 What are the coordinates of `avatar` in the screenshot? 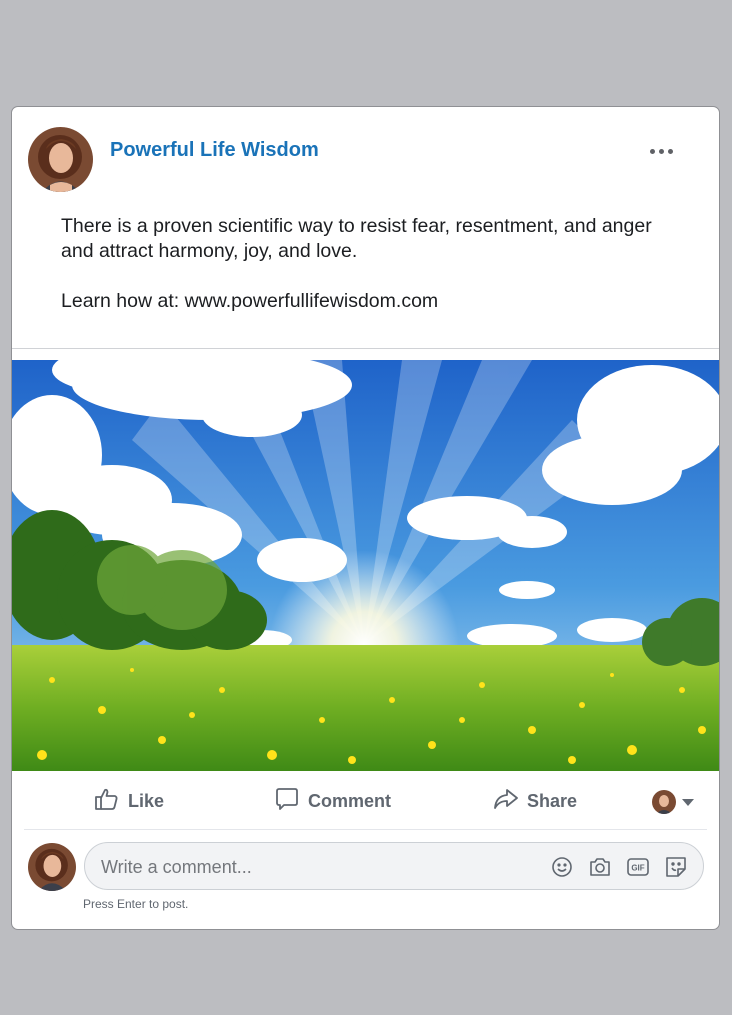 It's located at (664, 802).